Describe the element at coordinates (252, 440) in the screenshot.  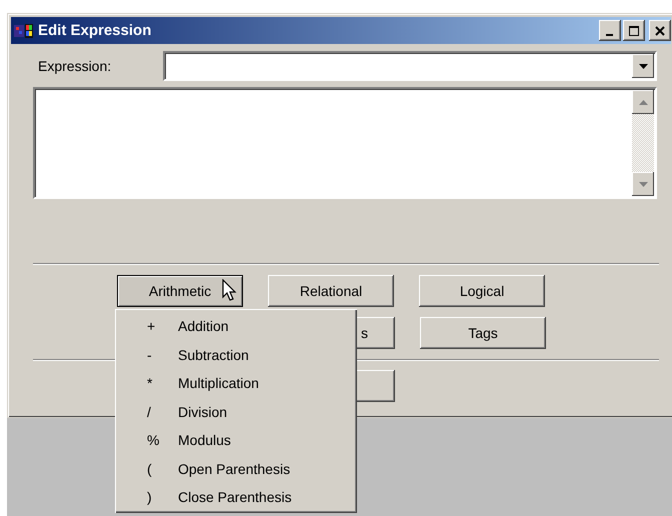
I see `menu-item: % Modulus` at that location.